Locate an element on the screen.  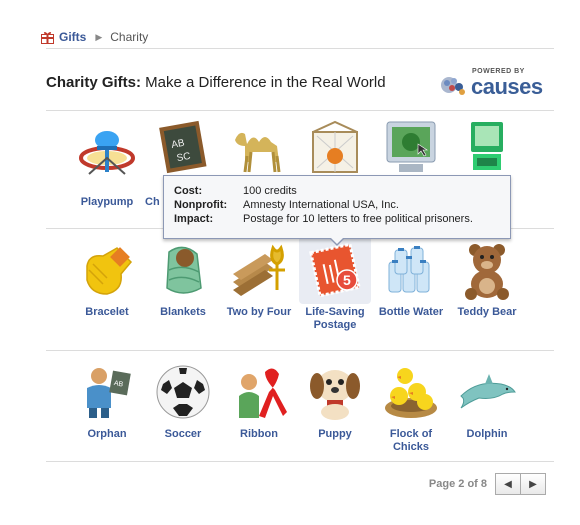
chalkboard-icon: AB SC is located at coordinates (183, 147).